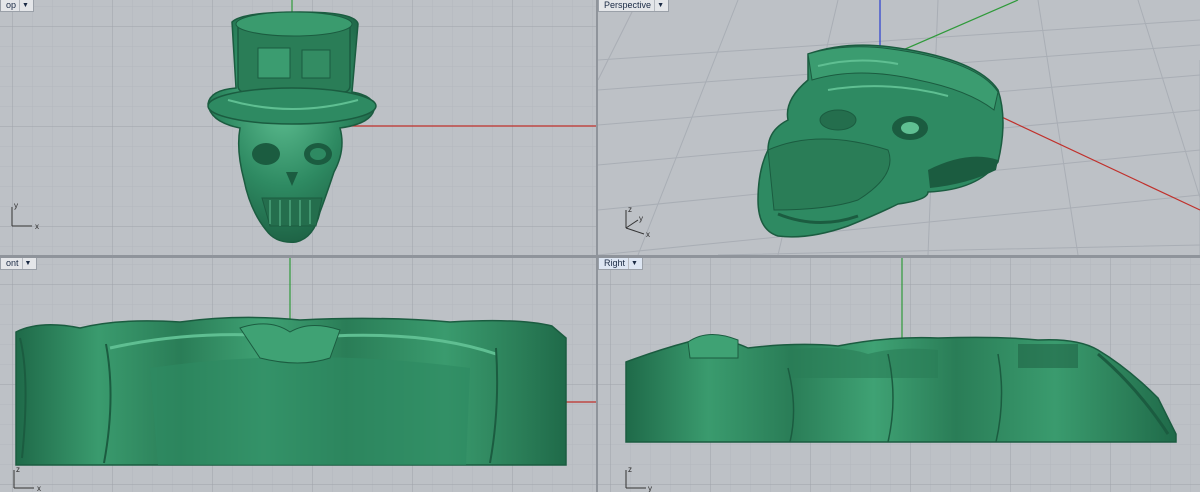 The width and height of the screenshot is (1200, 492). Describe the element at coordinates (880, 141) in the screenshot. I see `skull-model-perspective` at that location.